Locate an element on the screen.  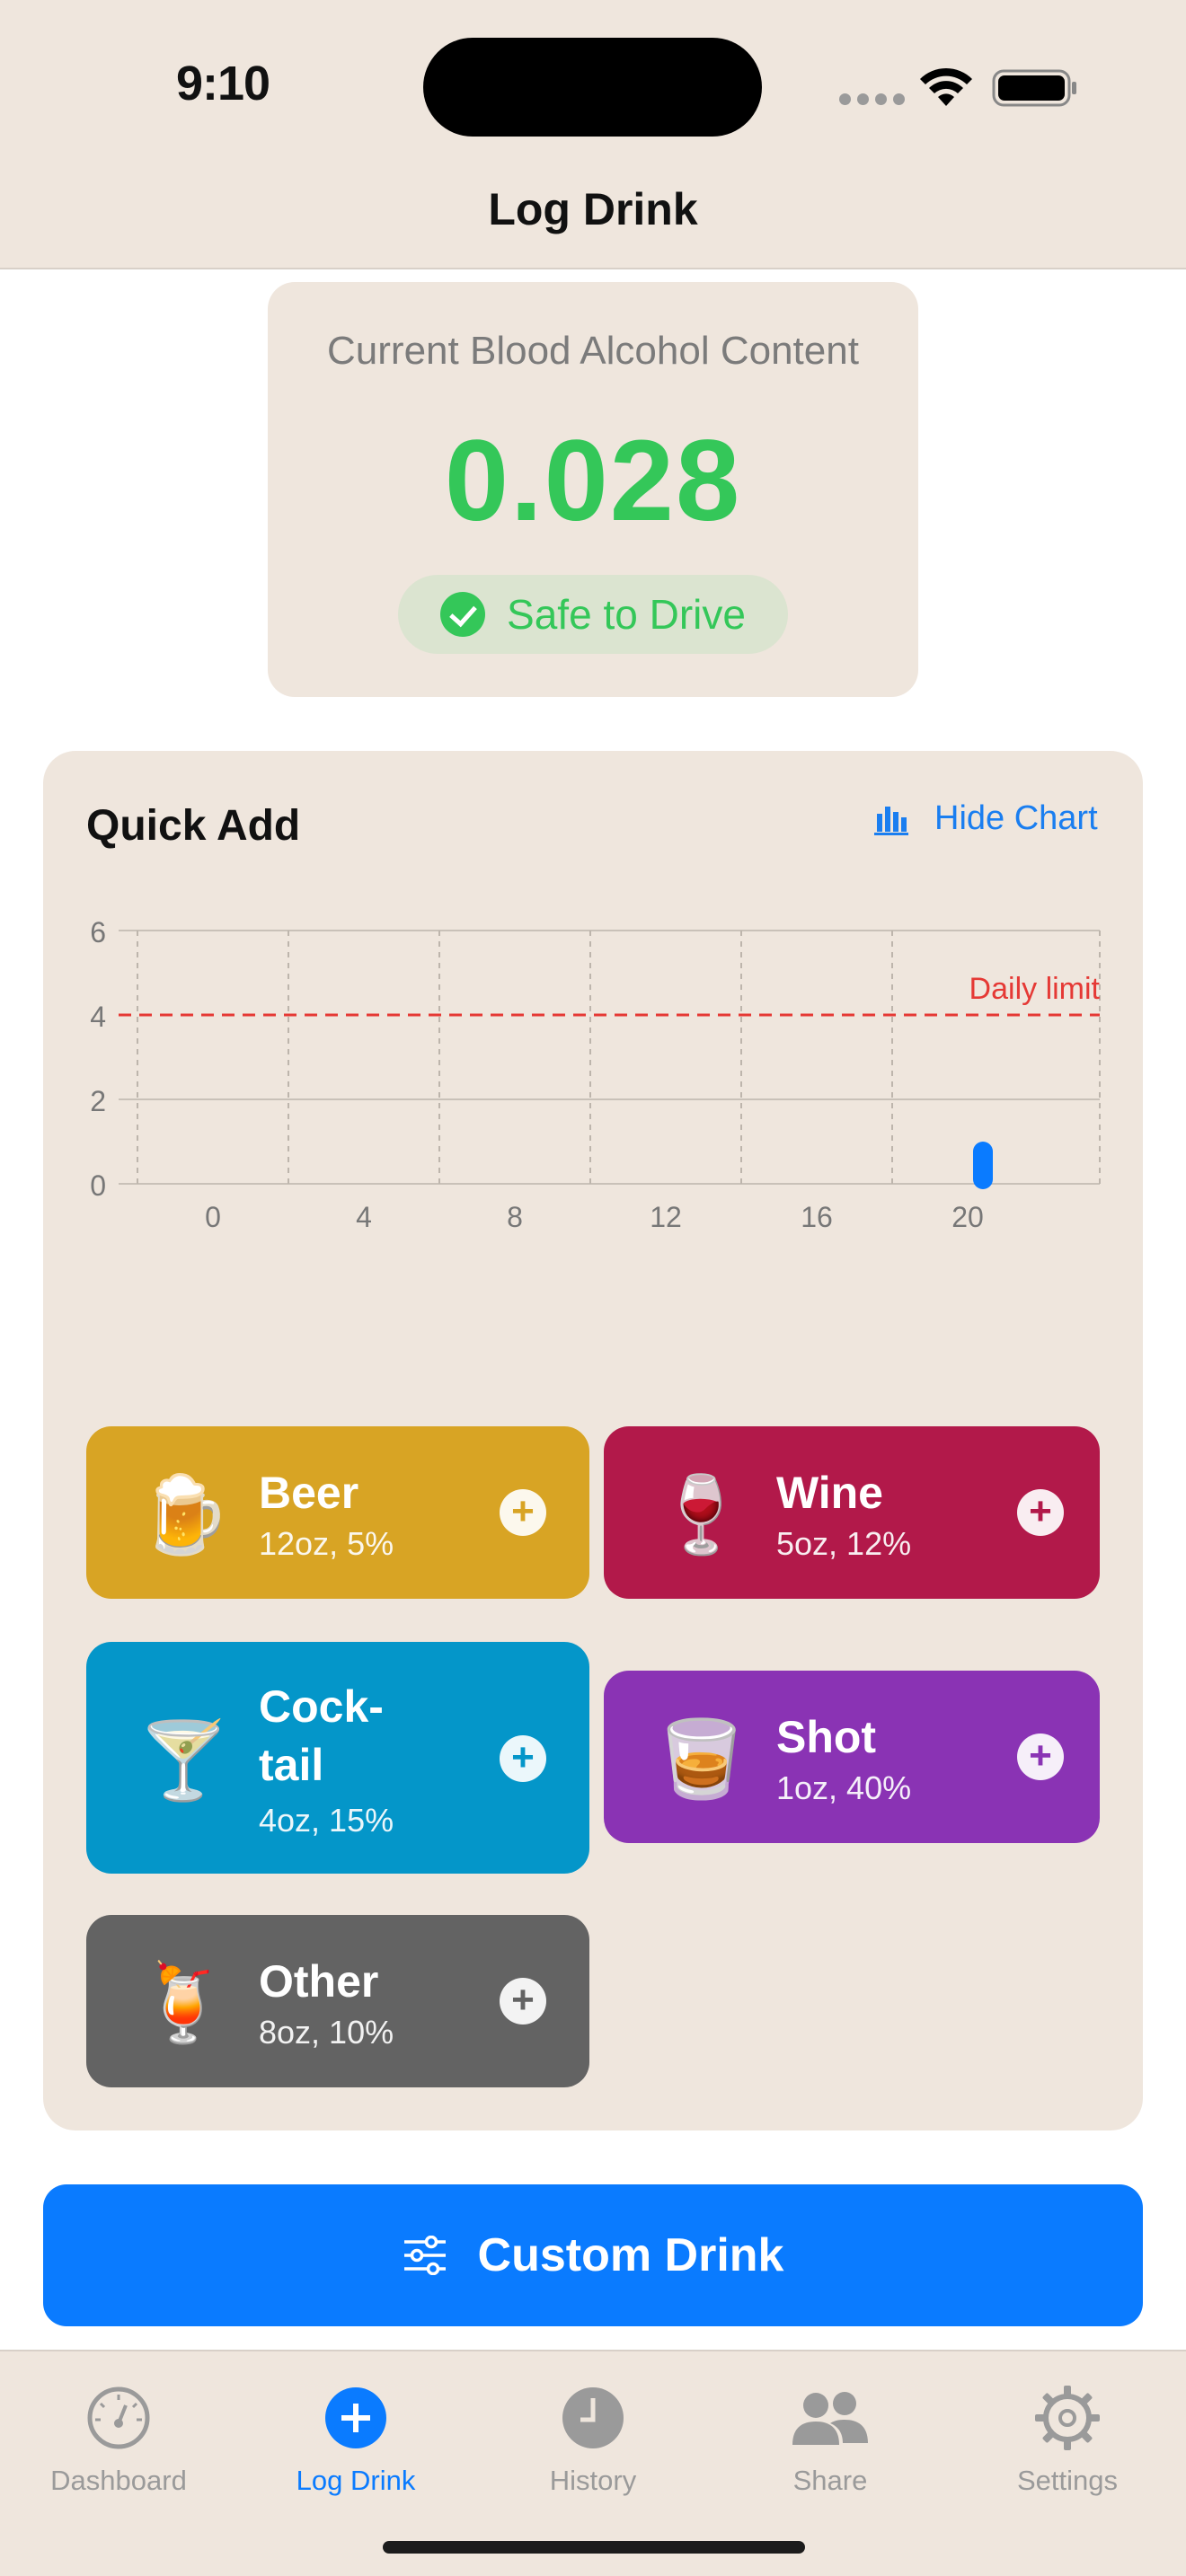
hide-chart-label: Hide Chart is located at coordinates (1016, 818).